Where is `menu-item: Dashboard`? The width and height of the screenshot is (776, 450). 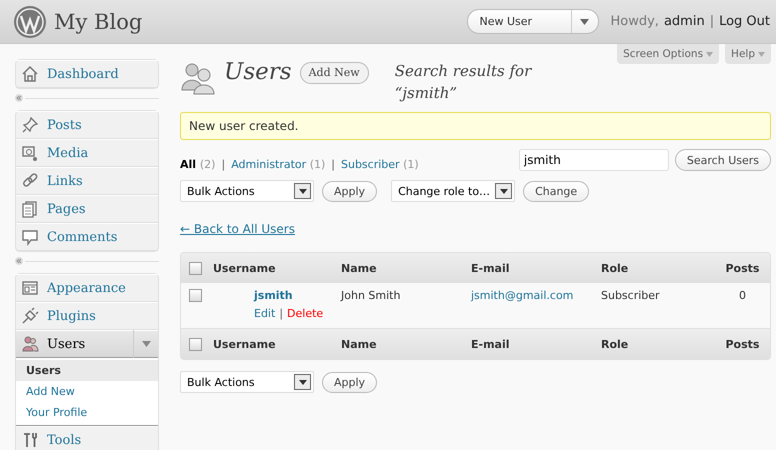 menu-item: Dashboard is located at coordinates (87, 74).